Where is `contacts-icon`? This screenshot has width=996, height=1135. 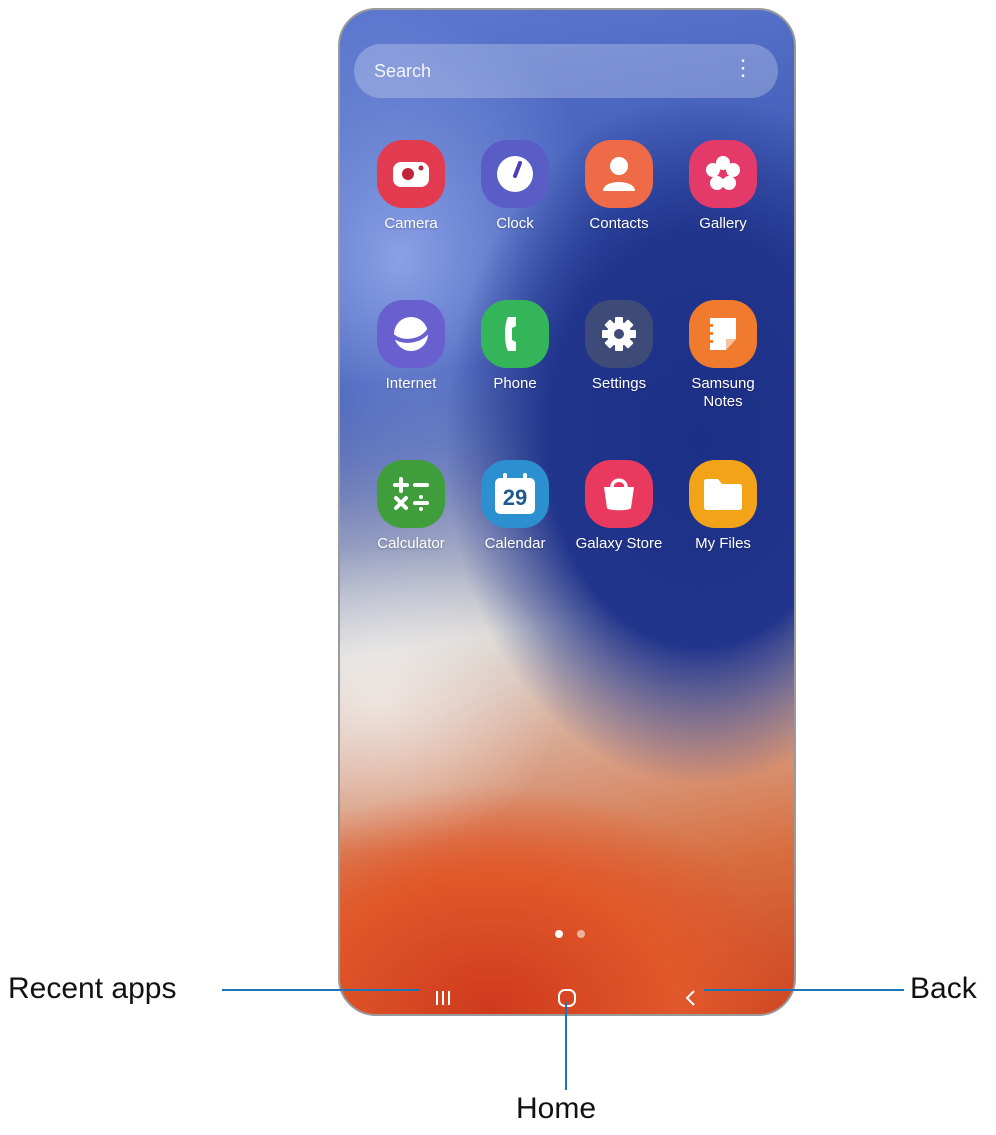
contacts-icon is located at coordinates (619, 174).